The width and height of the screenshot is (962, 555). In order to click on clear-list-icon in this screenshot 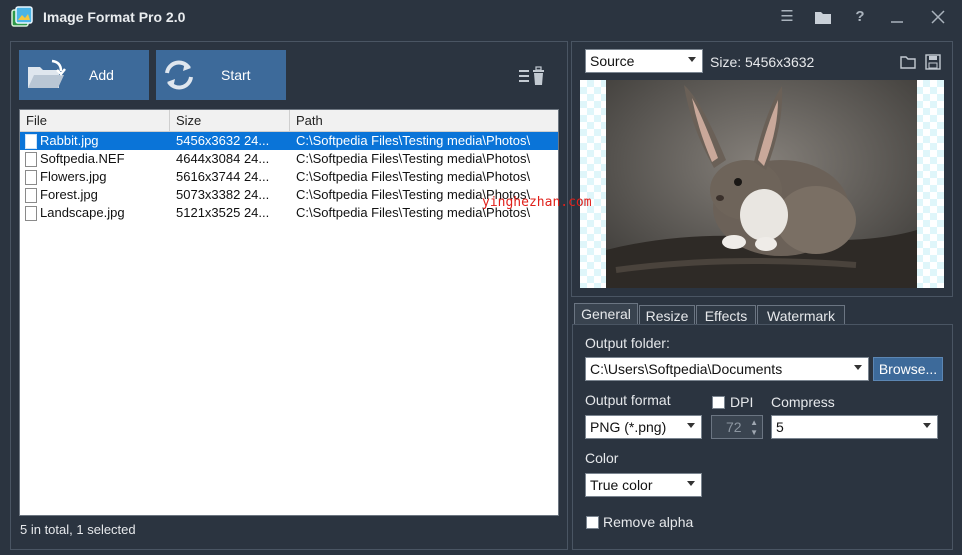, I will do `click(533, 76)`.